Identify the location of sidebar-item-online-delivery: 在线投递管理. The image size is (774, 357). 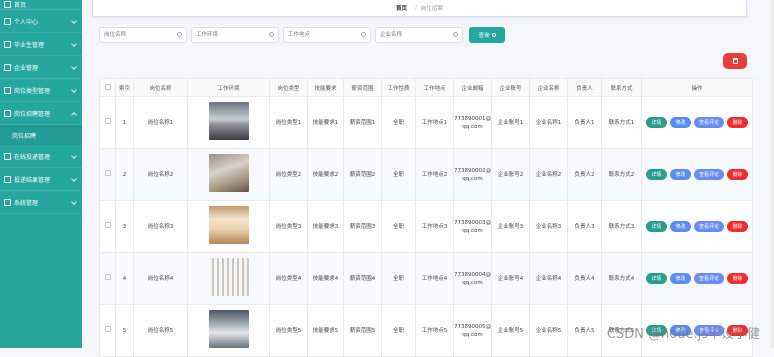
(41, 156).